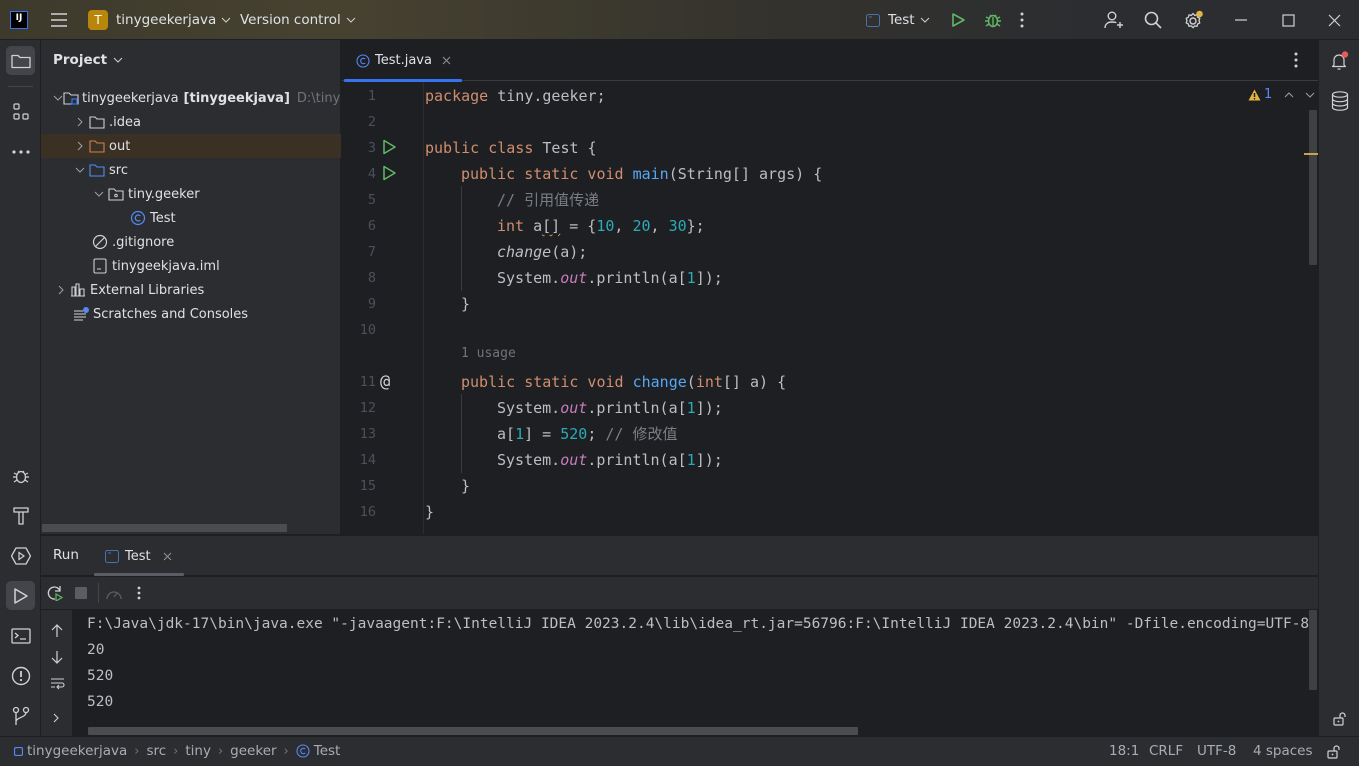 The image size is (1359, 766). I want to click on minimize-window-button, so click(1241, 20).